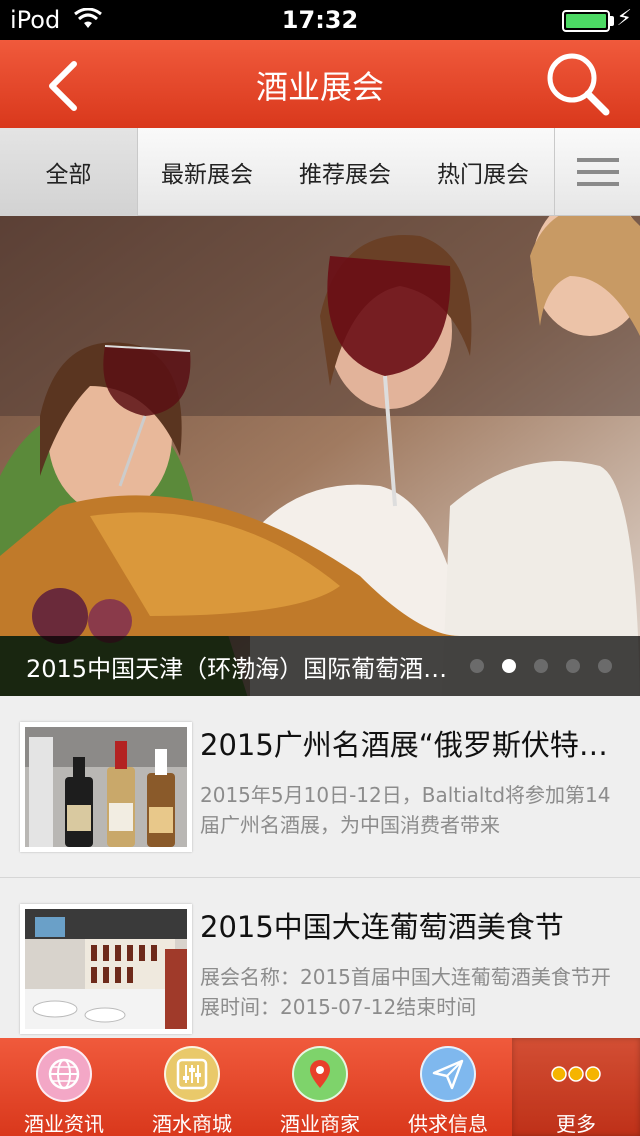 This screenshot has width=640, height=1136. I want to click on tabbar-label: 供求信息, so click(448, 1124).